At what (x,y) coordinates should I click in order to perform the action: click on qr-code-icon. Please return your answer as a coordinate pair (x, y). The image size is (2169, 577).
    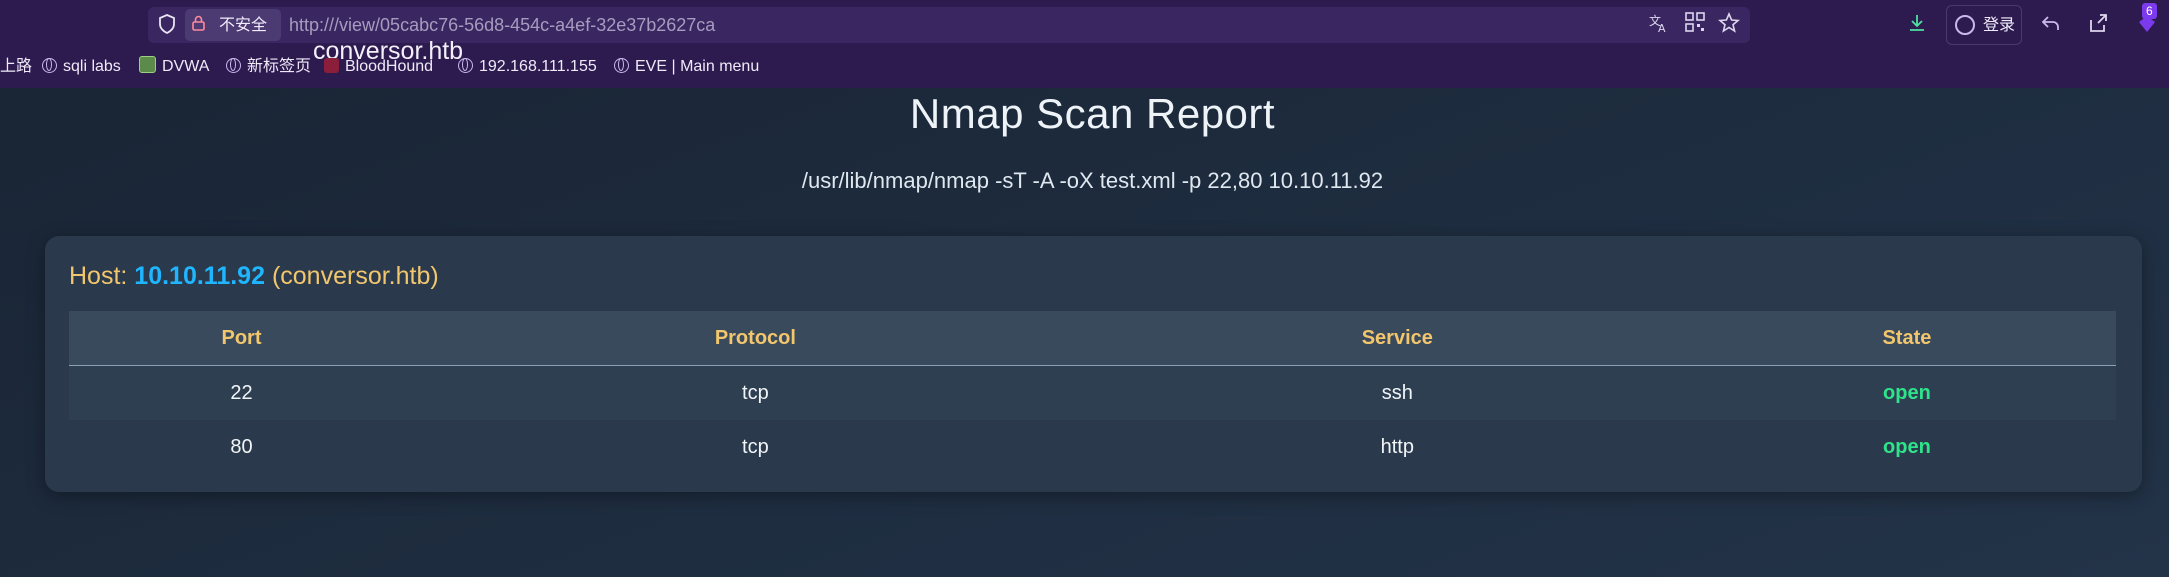
    Looking at the image, I should click on (1695, 25).